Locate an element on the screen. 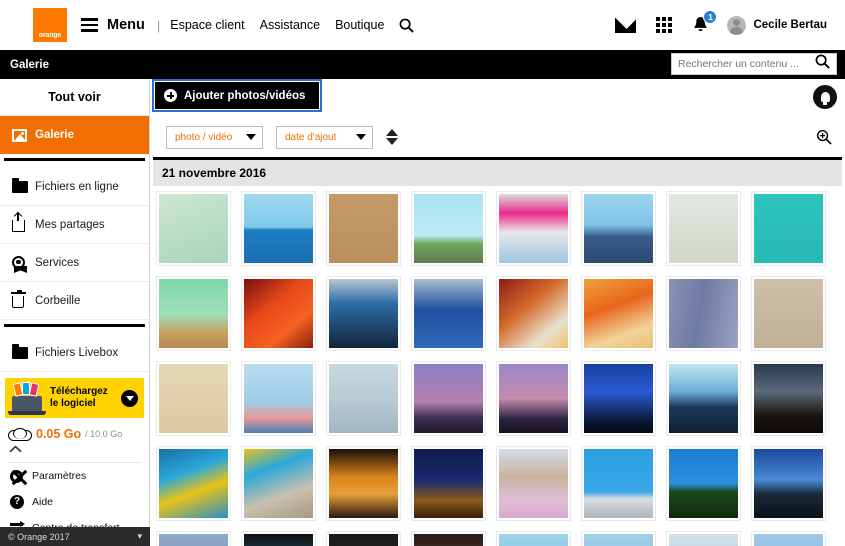 This screenshot has width=845, height=546. download-software-banner: Téléchargez le logiciel is located at coordinates (74, 398).